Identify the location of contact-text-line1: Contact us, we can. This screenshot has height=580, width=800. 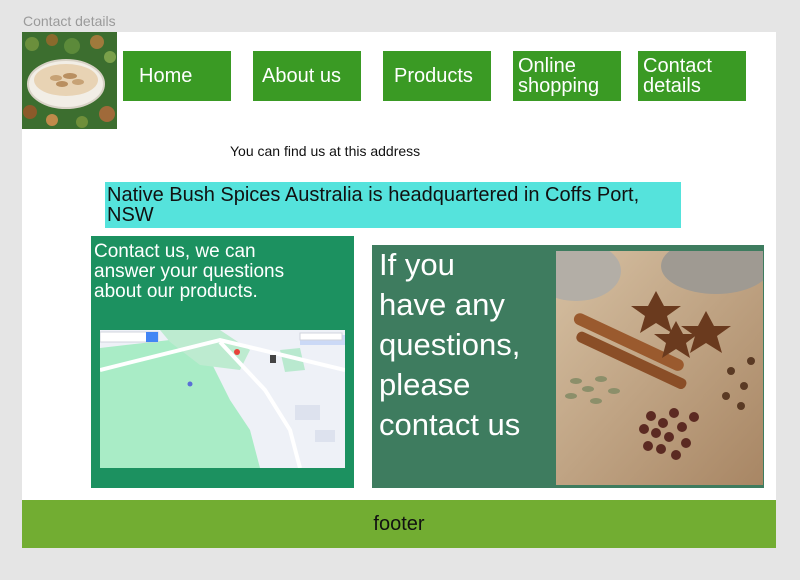
(175, 251).